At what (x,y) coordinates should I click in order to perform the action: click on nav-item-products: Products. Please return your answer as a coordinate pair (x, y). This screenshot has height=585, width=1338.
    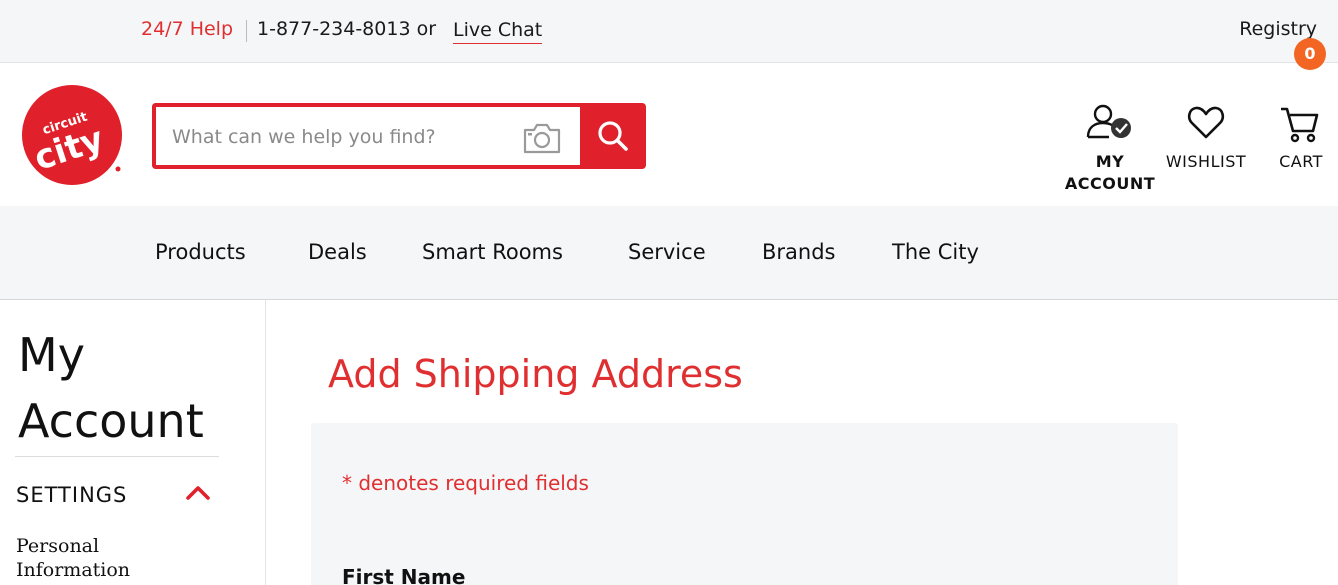
    Looking at the image, I should click on (200, 252).